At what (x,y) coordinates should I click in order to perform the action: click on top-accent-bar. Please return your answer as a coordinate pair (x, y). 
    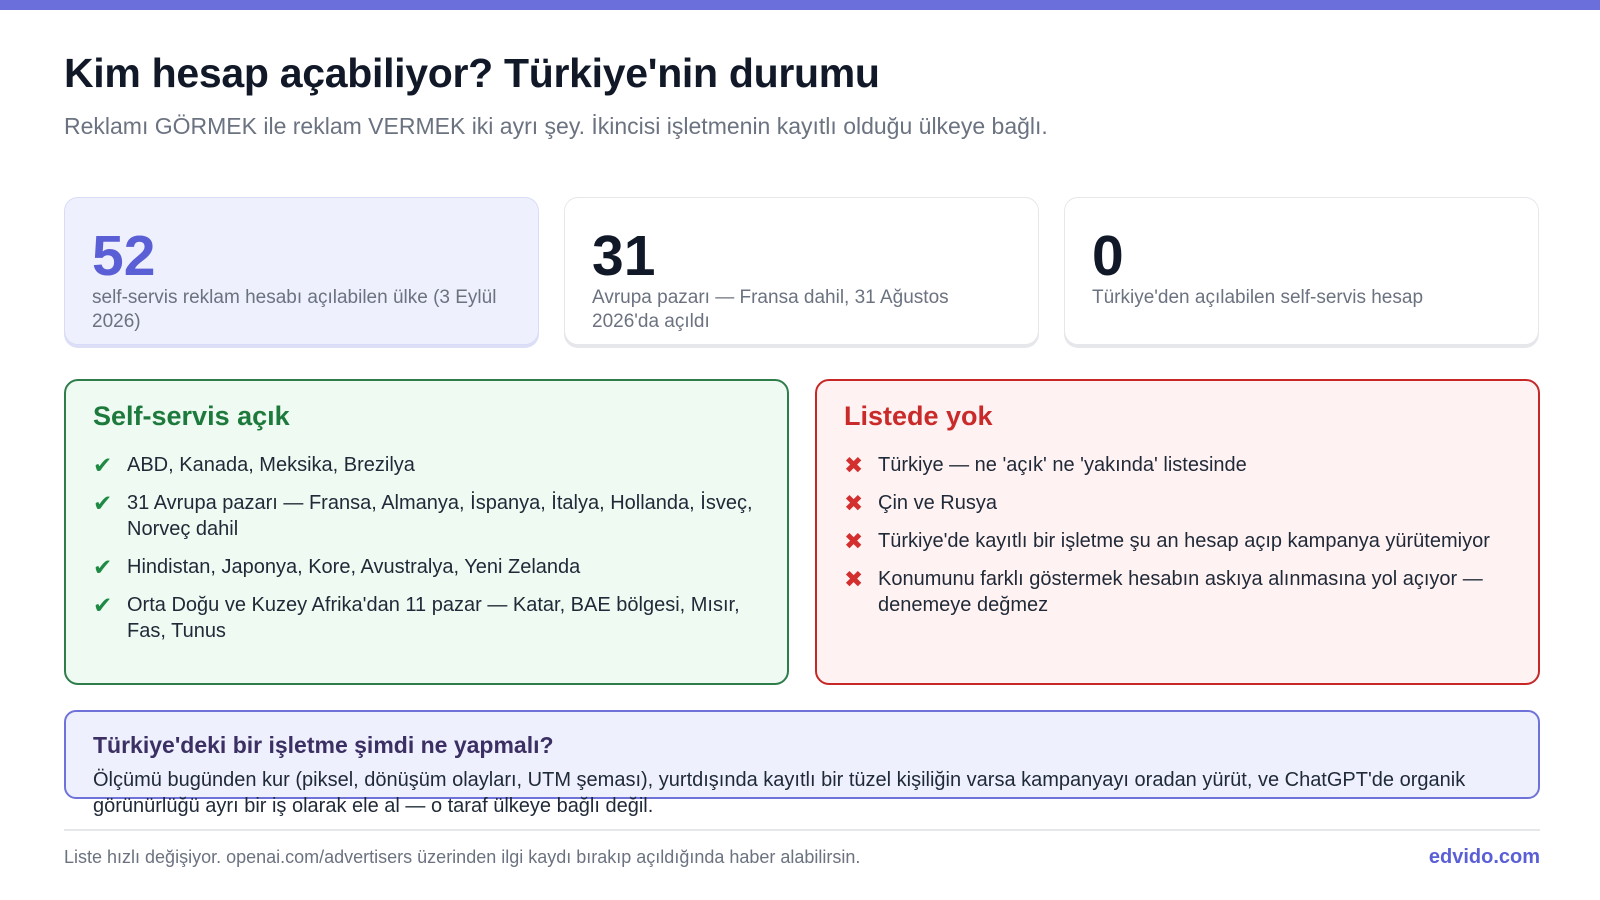
    Looking at the image, I should click on (800, 5).